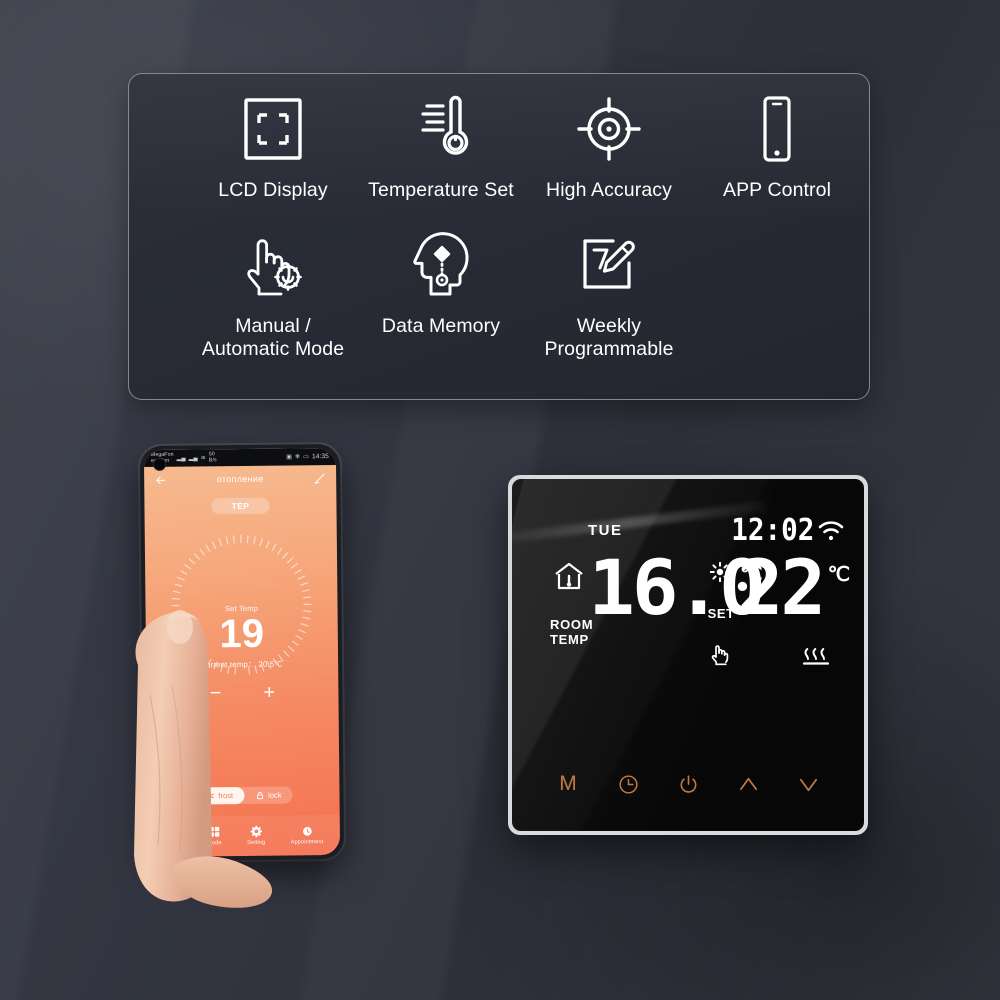 The height and width of the screenshot is (1000, 1000). I want to click on mode-pill-group: frost lock, so click(243, 795).